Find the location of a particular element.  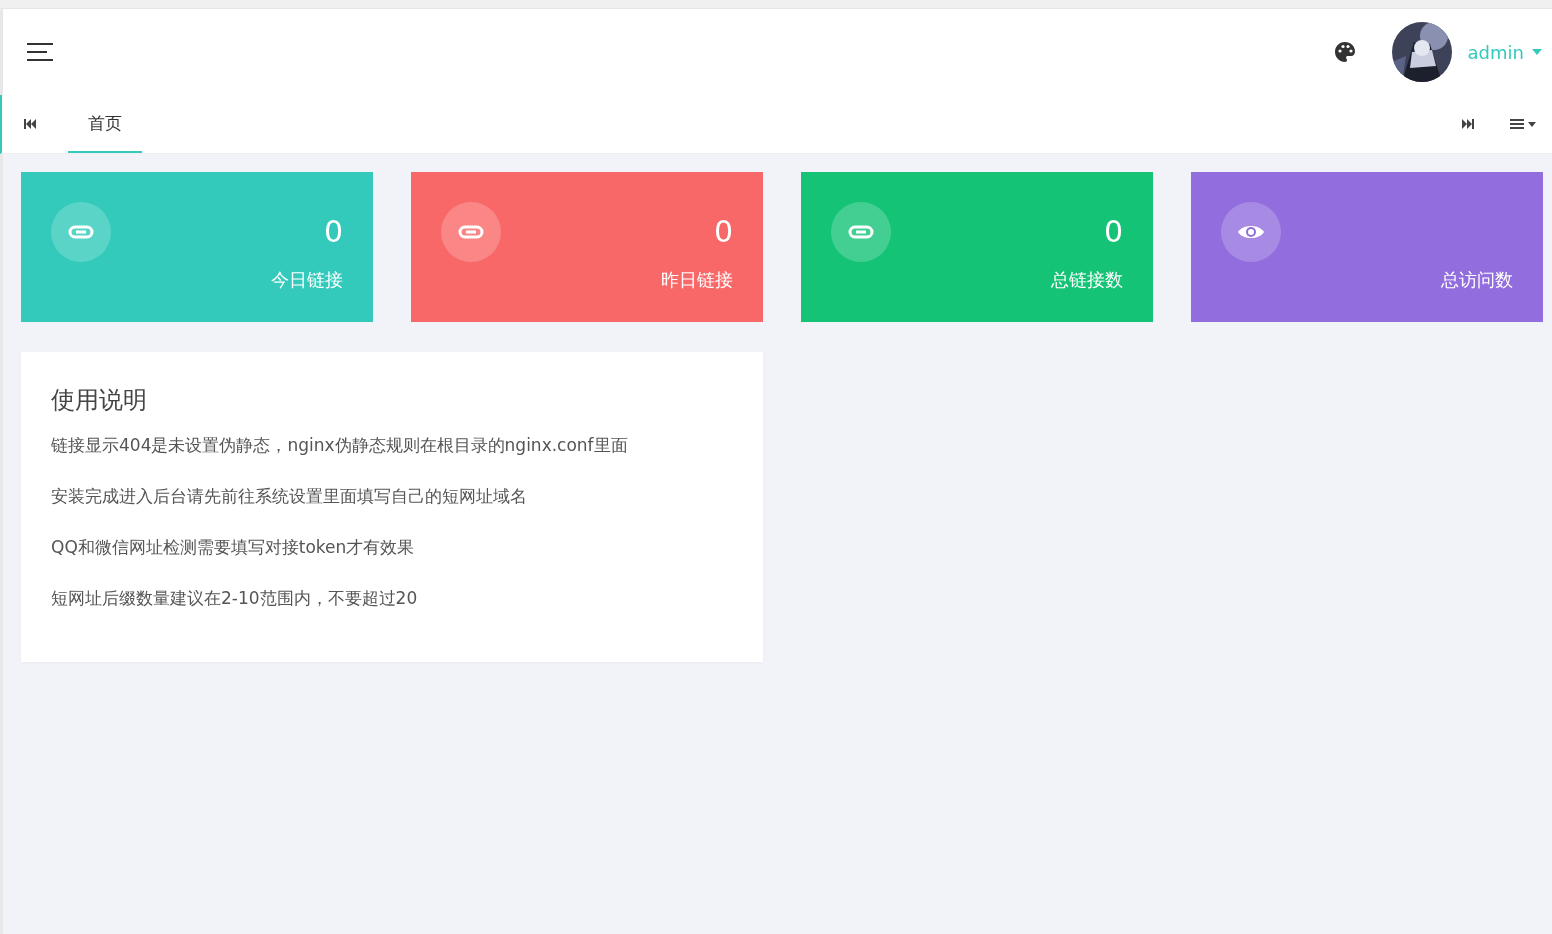

menu-icon is located at coordinates (40, 52).